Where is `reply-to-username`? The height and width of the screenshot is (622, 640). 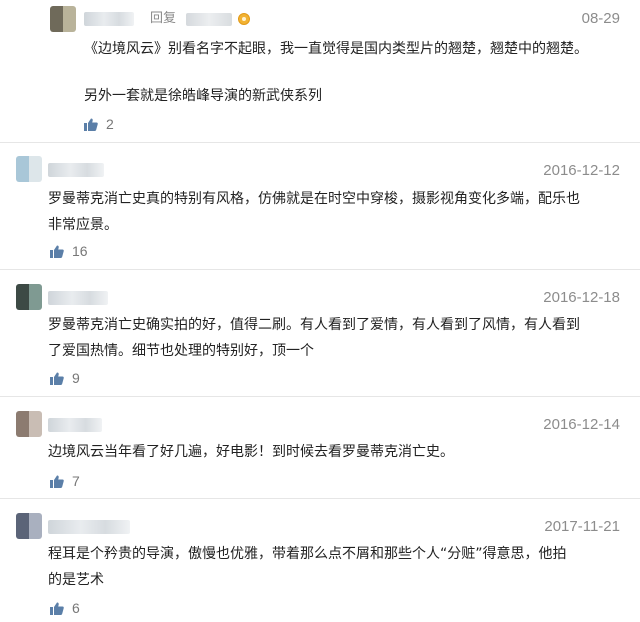
reply-to-username is located at coordinates (209, 19).